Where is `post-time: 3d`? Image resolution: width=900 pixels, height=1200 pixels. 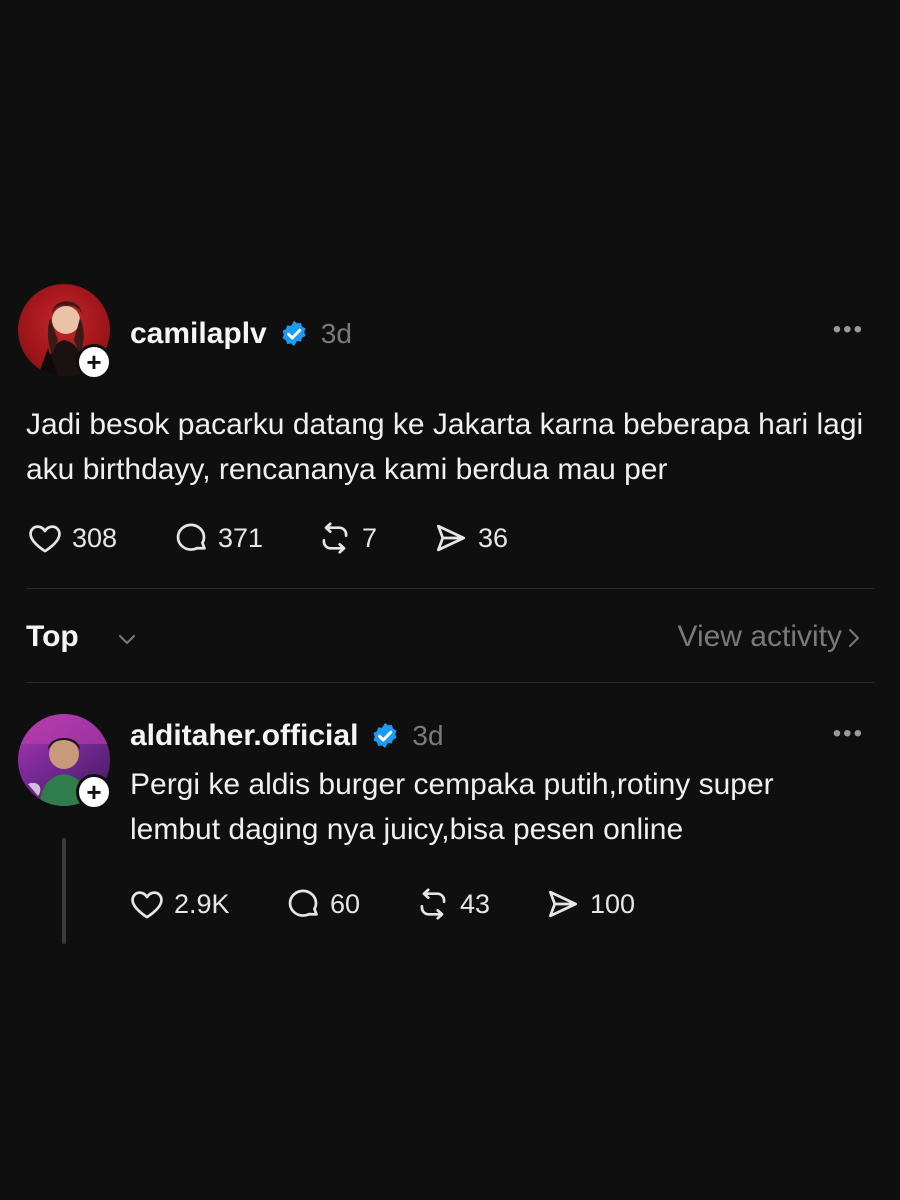 post-time: 3d is located at coordinates (336, 333).